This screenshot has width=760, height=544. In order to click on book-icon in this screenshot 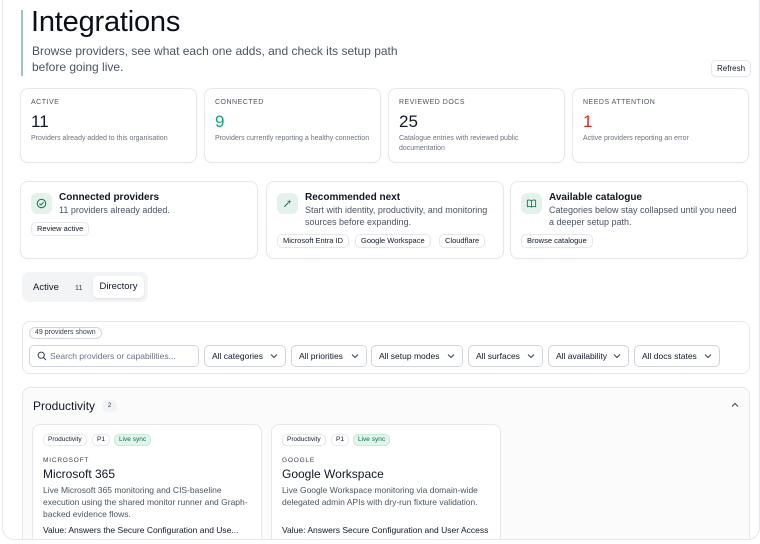, I will do `click(531, 203)`.